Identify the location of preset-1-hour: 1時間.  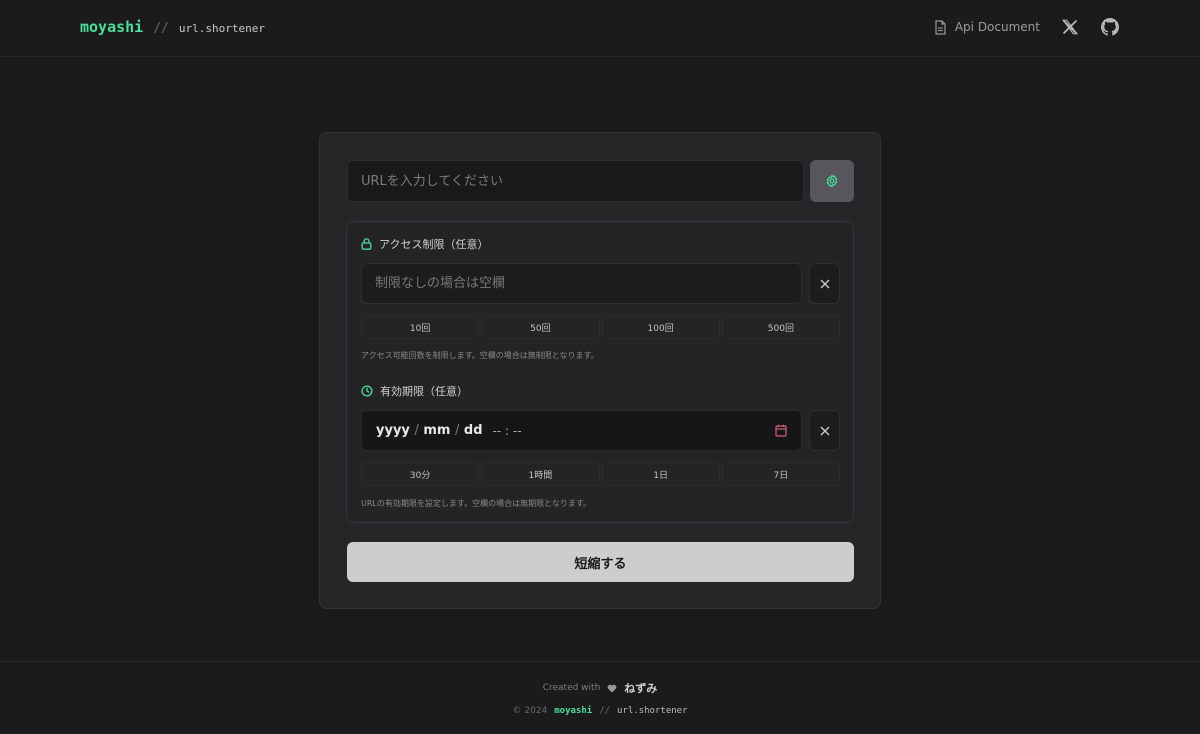
(540, 474).